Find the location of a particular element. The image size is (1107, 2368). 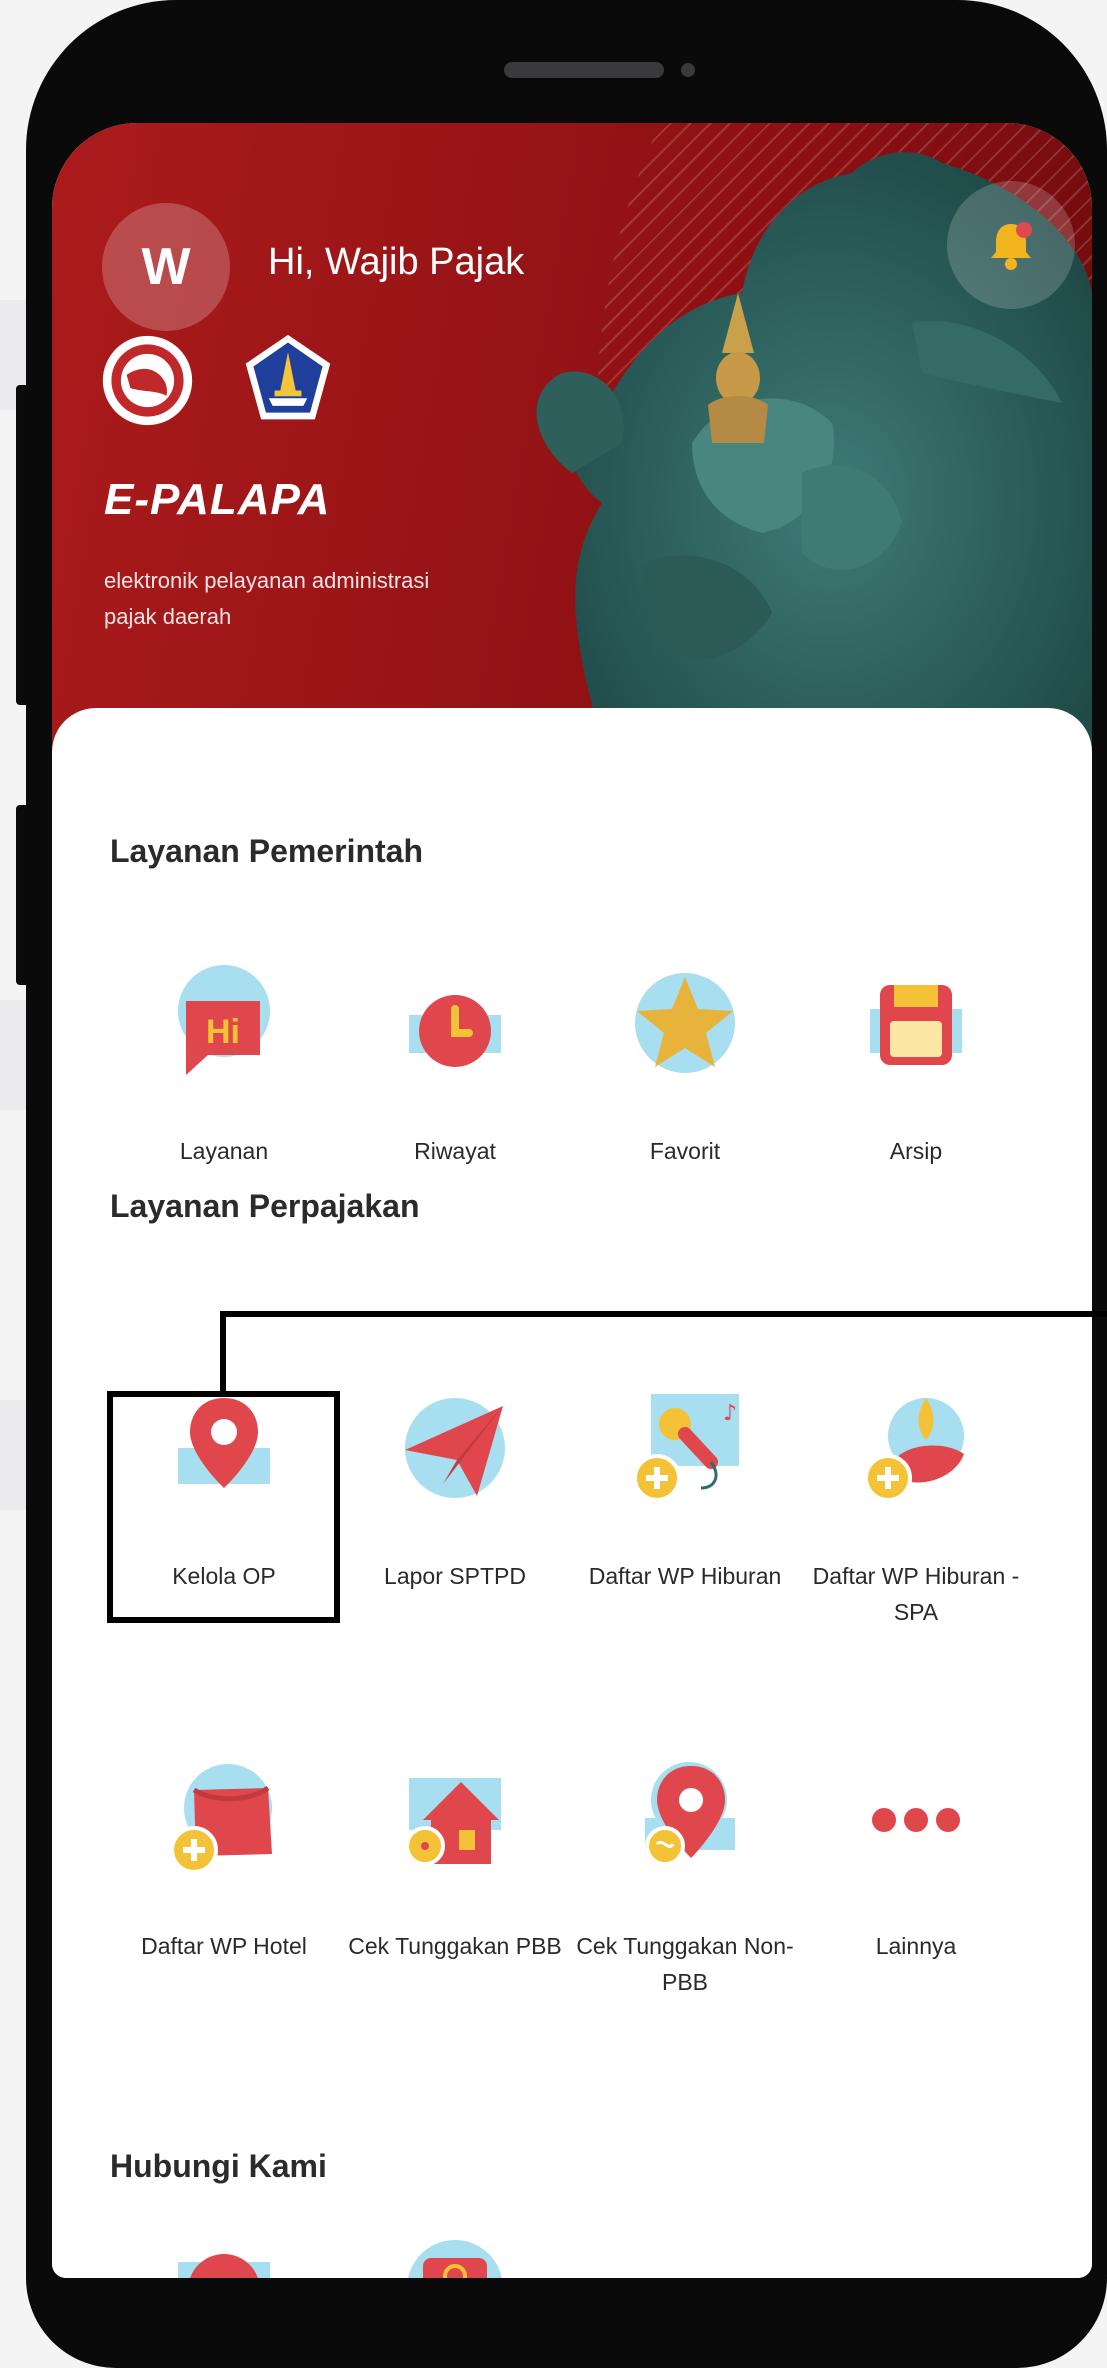

menu-item-label: Arsip is located at coordinates (916, 1151).